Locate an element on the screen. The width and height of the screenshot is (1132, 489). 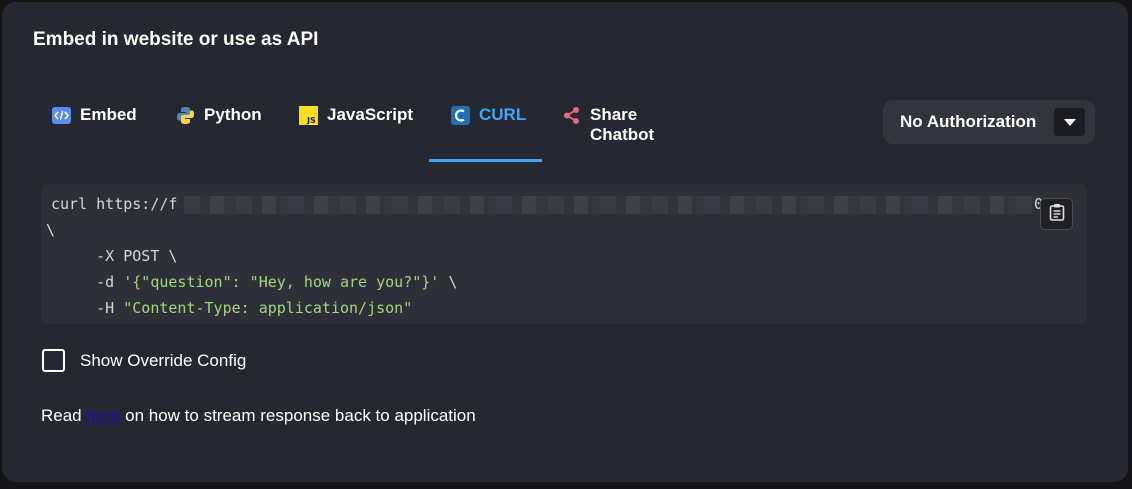
active-tab-indicator is located at coordinates (485, 160).